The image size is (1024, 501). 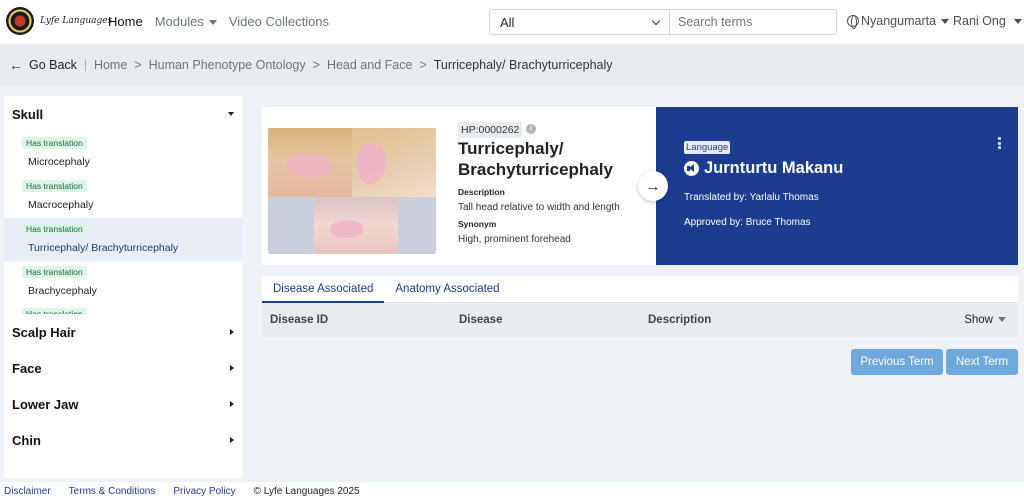 What do you see at coordinates (123, 153) in the screenshot?
I see `sidebar-item-microcephaly: Has translation Microcephaly` at bounding box center [123, 153].